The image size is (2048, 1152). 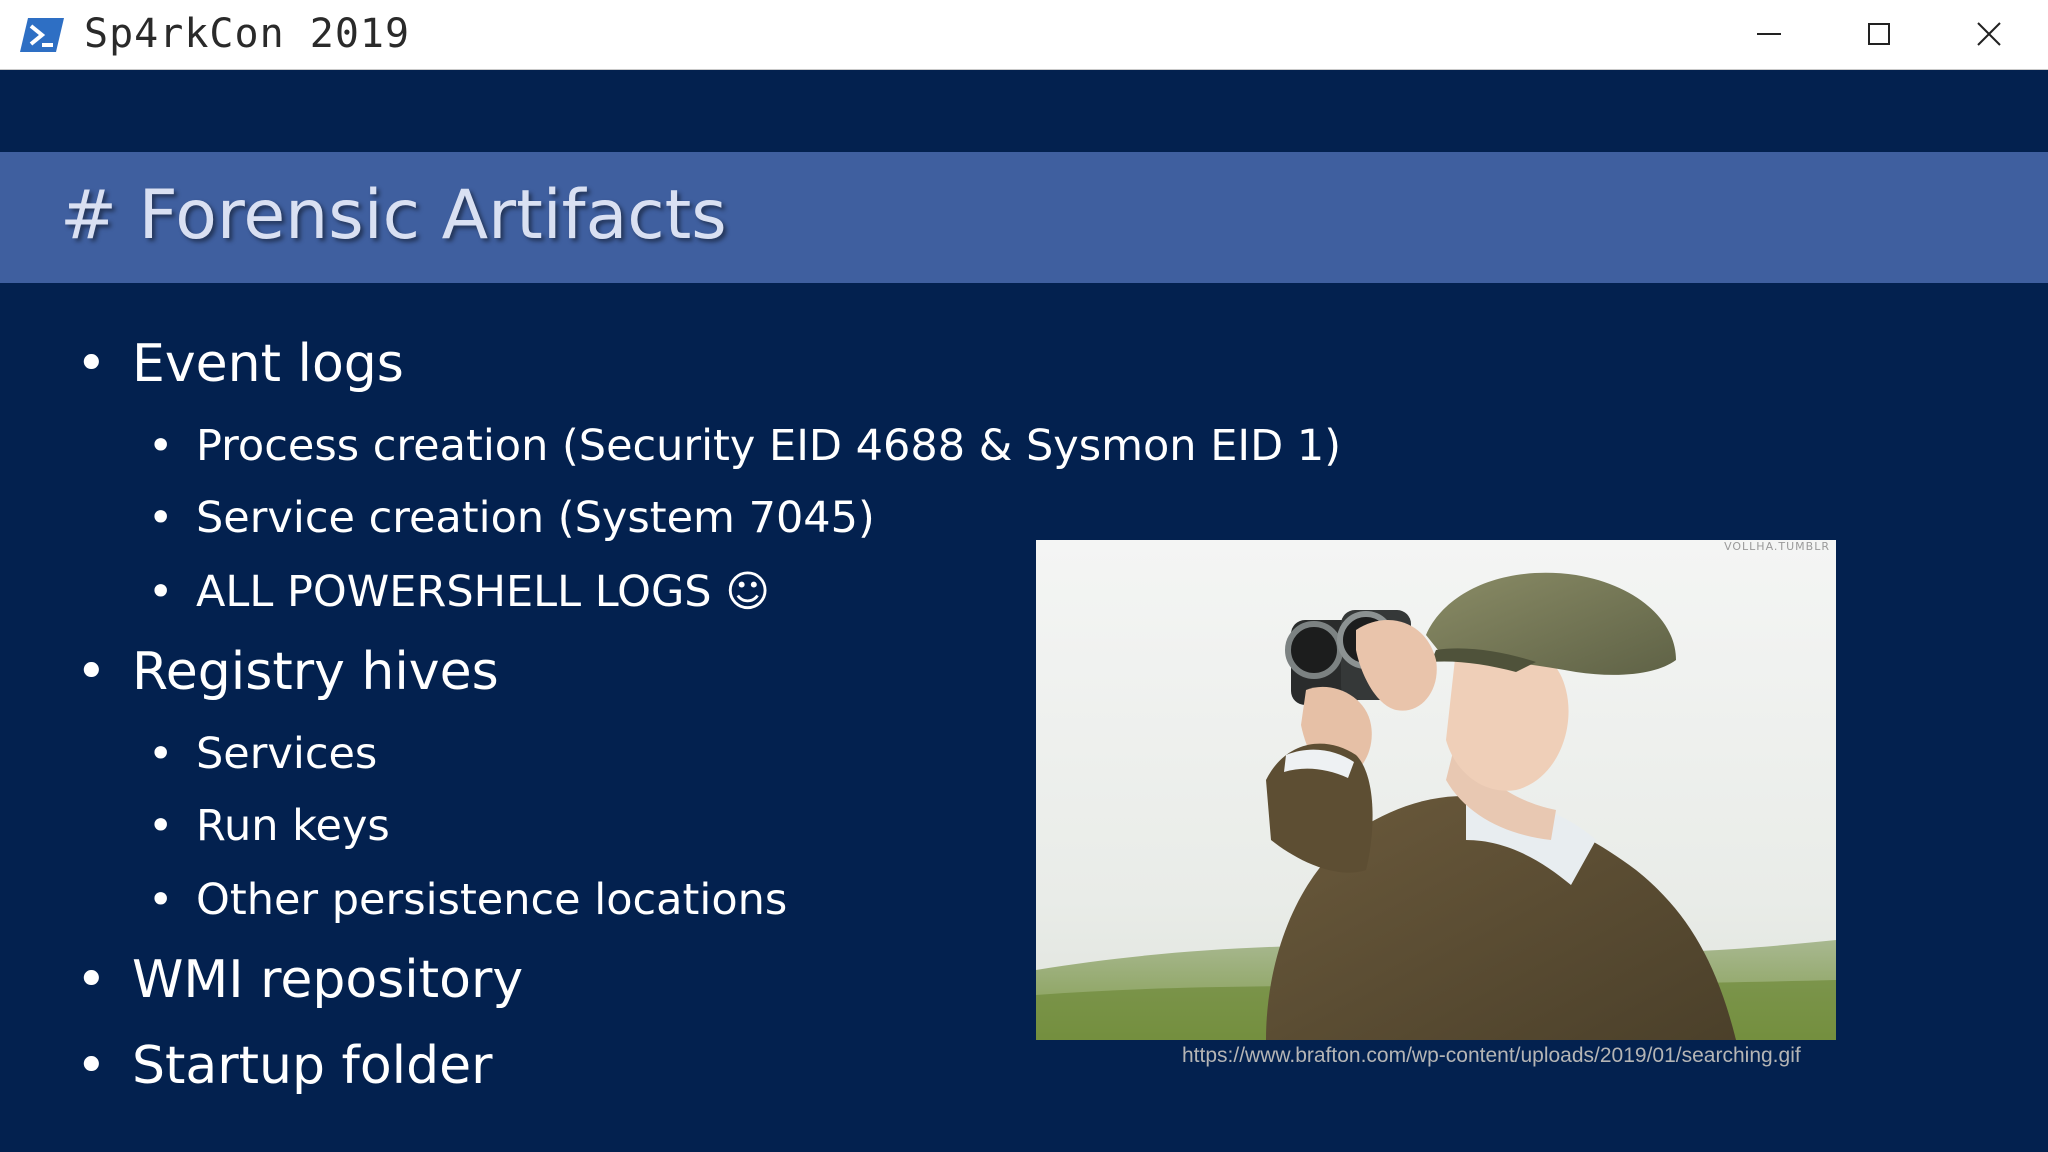 What do you see at coordinates (1777, 546) in the screenshot?
I see `photo-watermark: VOLLHA.TUMBLR` at bounding box center [1777, 546].